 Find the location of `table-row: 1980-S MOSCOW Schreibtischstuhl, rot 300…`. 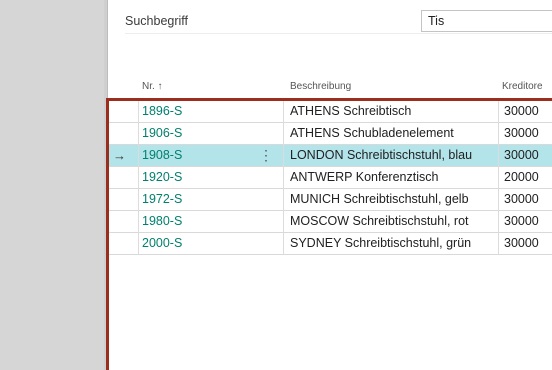

table-row: 1980-S MOSCOW Schreibtischstuhl, rot 300… is located at coordinates (330, 222).